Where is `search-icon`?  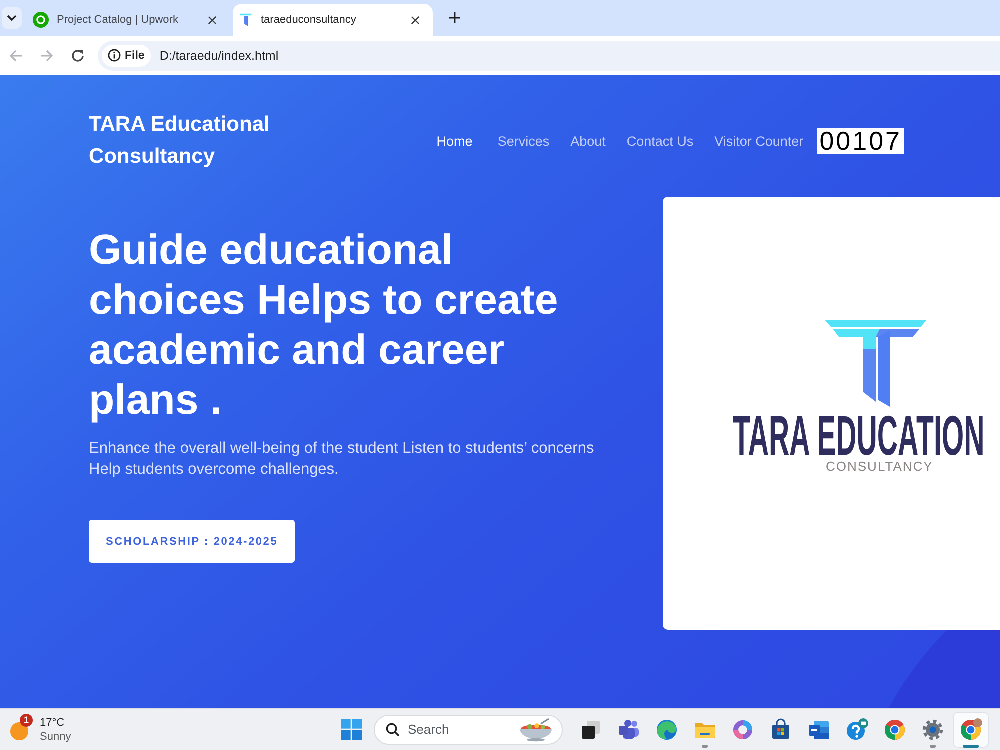
search-icon is located at coordinates (393, 729).